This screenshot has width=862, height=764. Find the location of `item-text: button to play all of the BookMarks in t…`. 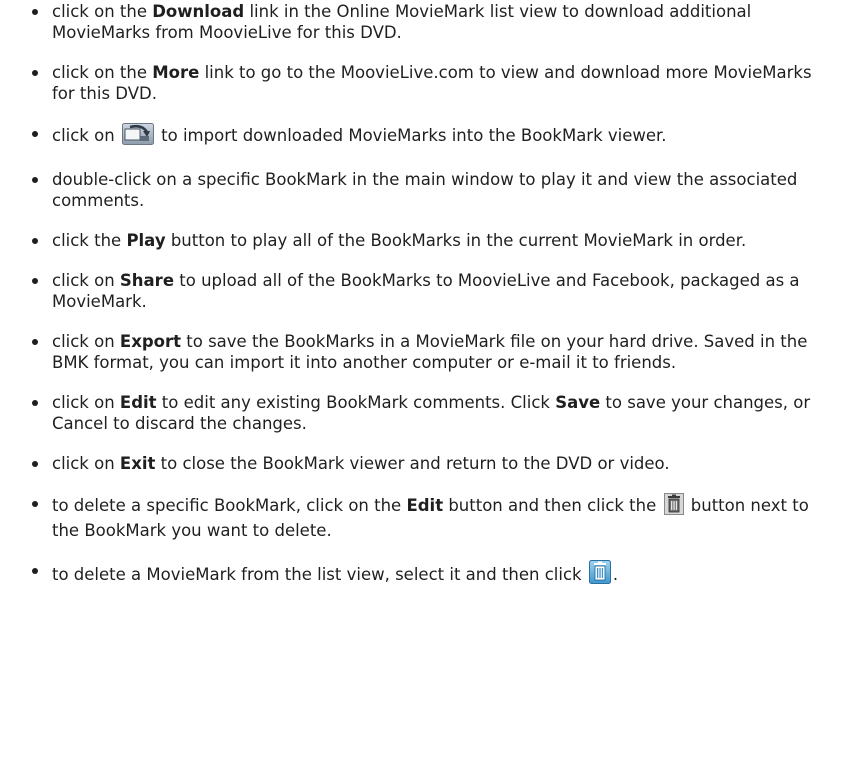

item-text: button to play all of the BookMarks in t… is located at coordinates (456, 240).